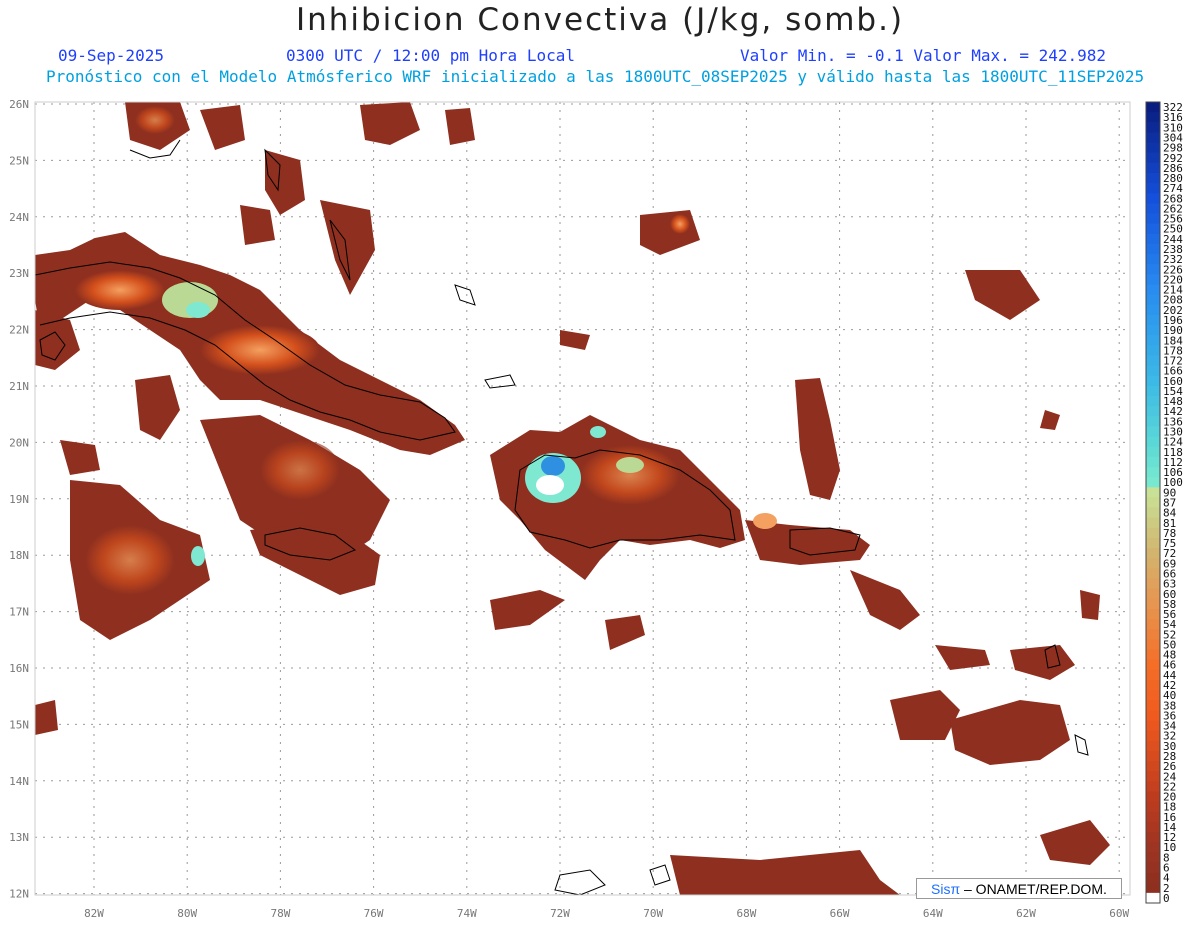 This screenshot has width=1200, height=927. Describe the element at coordinates (1166, 898) in the screenshot. I see `colorbar-label: 0` at that location.